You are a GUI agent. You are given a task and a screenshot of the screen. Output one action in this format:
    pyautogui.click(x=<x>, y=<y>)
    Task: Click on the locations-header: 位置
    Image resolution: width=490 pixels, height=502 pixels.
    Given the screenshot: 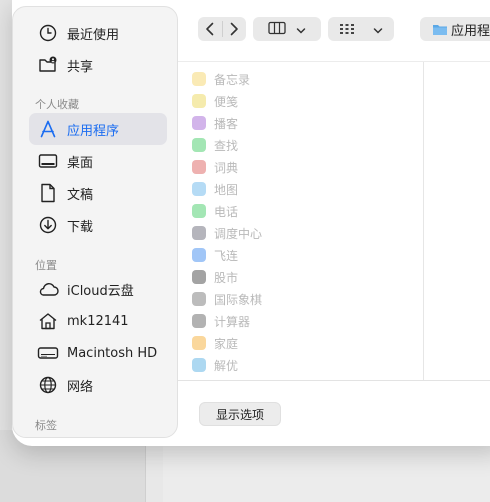 What is the action you would take?
    pyautogui.click(x=46, y=265)
    